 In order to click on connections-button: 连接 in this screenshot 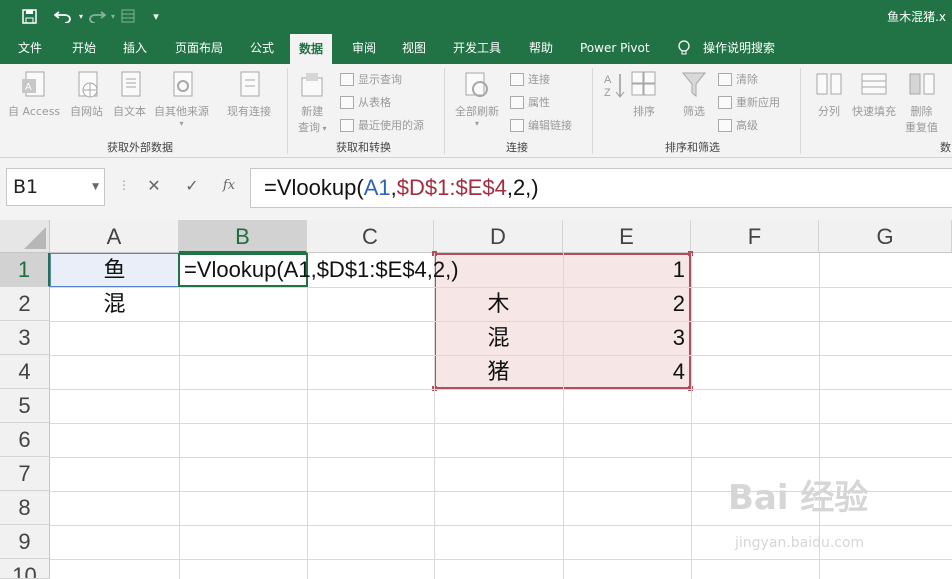, I will do `click(530, 79)`.